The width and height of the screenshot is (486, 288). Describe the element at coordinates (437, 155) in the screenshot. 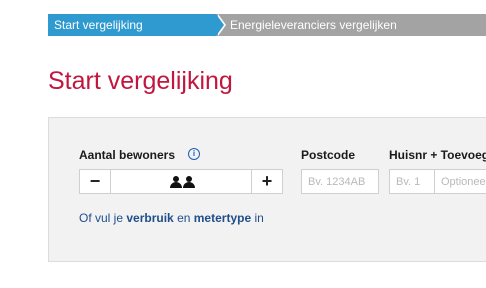

I see `house-number-label: Huisnr + Toevoeging` at that location.